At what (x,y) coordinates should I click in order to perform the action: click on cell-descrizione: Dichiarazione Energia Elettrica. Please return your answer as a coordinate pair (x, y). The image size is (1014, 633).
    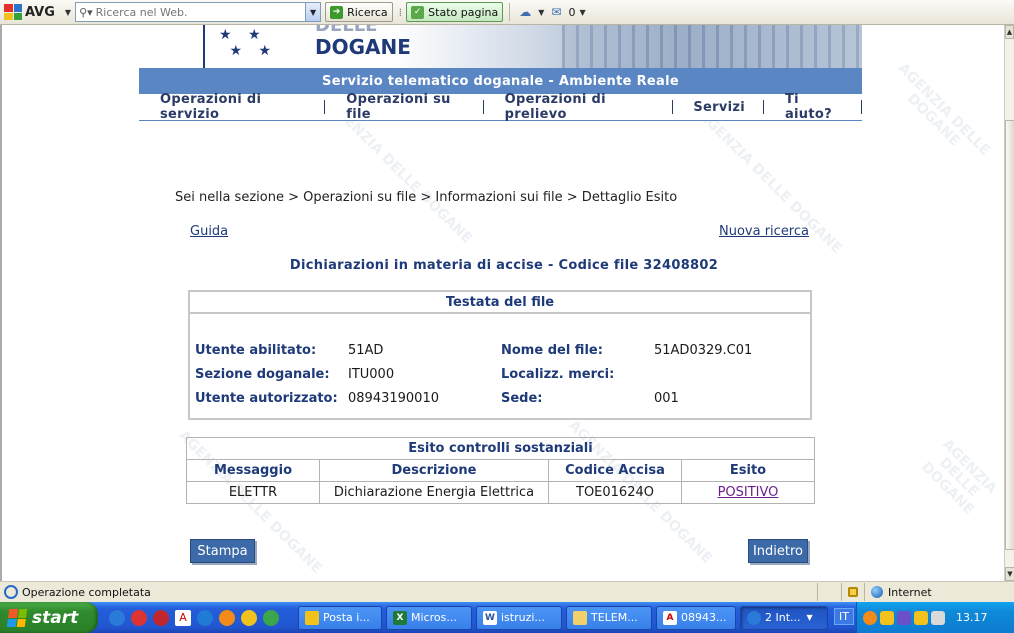
    Looking at the image, I should click on (434, 492).